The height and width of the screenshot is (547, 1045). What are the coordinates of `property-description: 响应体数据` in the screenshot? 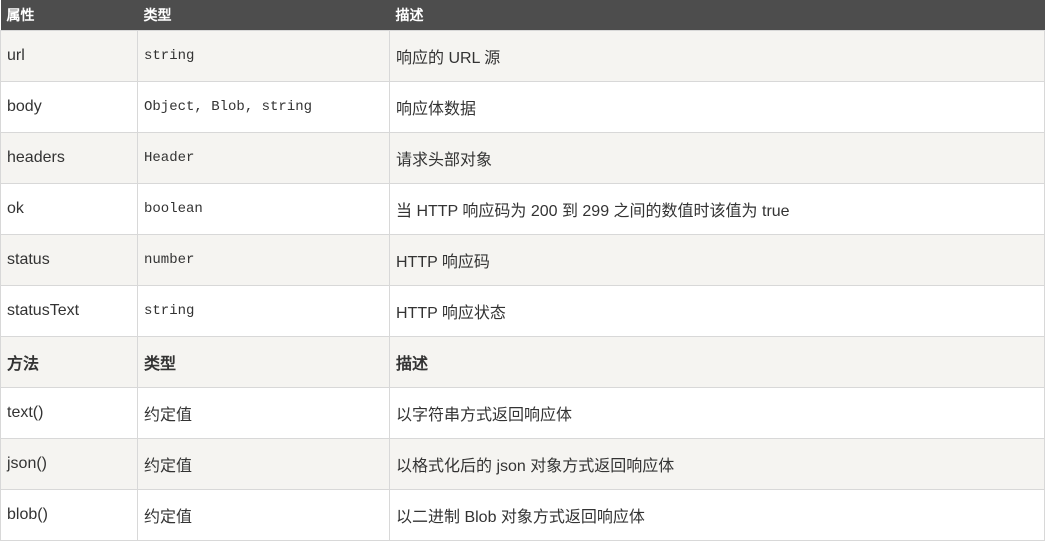 It's located at (717, 107).